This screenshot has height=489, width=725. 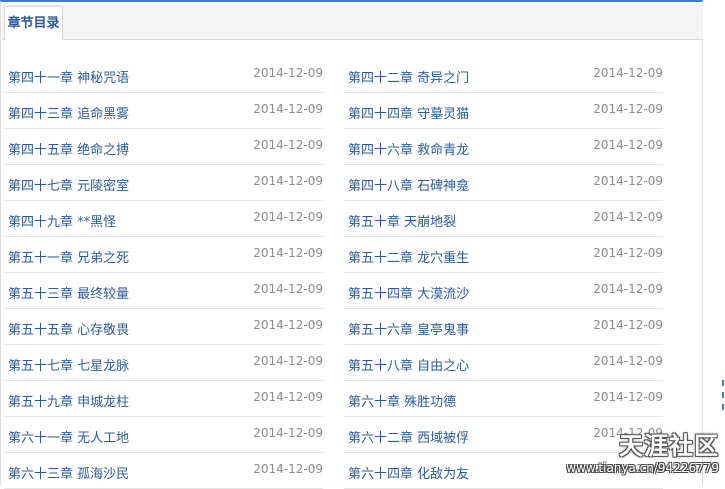 What do you see at coordinates (163, 291) in the screenshot?
I see `chapter-row: 第五十三章 最终较量 2014-12-09` at bounding box center [163, 291].